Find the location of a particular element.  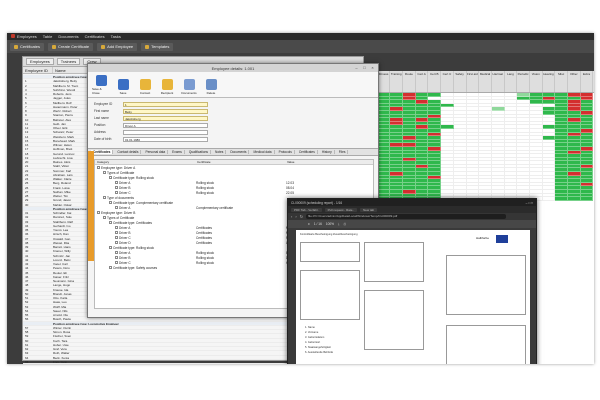

matrix-column-header: Training is located at coordinates (397, 81).